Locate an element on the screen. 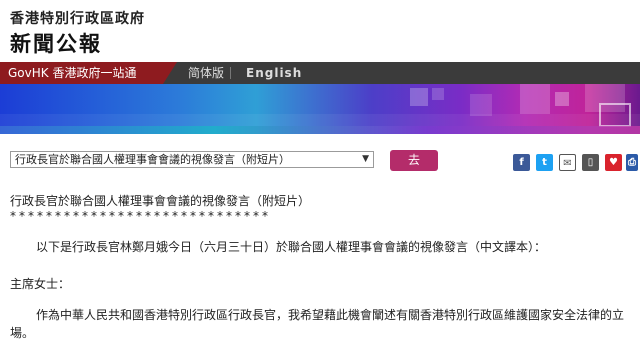  mobile-icon: ▯ is located at coordinates (590, 162).